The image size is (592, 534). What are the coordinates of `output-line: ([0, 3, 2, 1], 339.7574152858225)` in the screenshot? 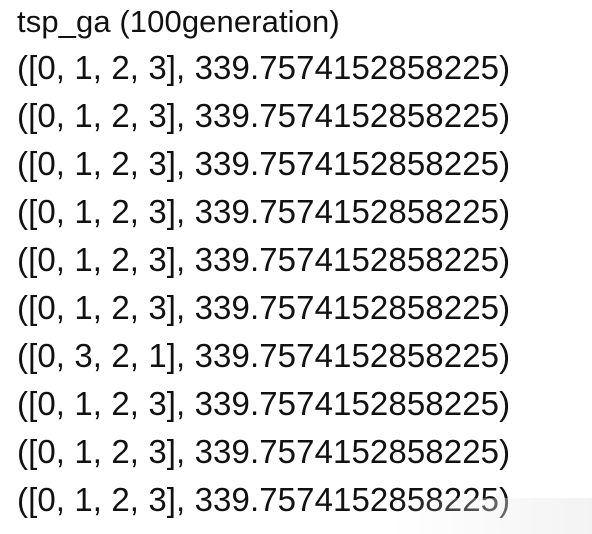 It's located at (264, 355).